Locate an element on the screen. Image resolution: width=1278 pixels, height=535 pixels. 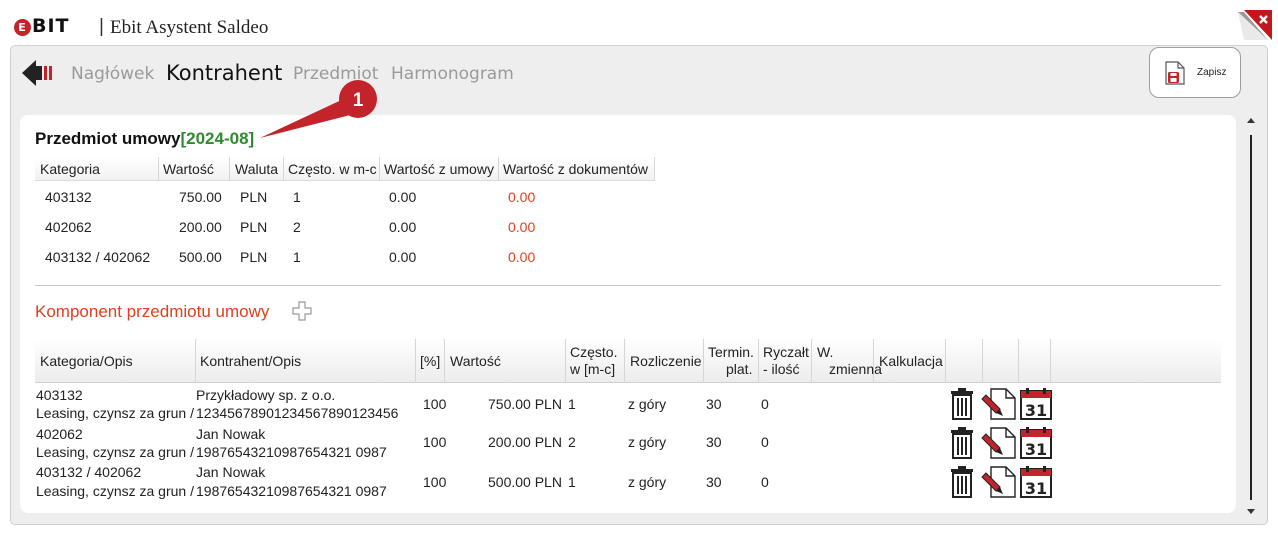
contract-period: [2024-08] is located at coordinates (217, 138).